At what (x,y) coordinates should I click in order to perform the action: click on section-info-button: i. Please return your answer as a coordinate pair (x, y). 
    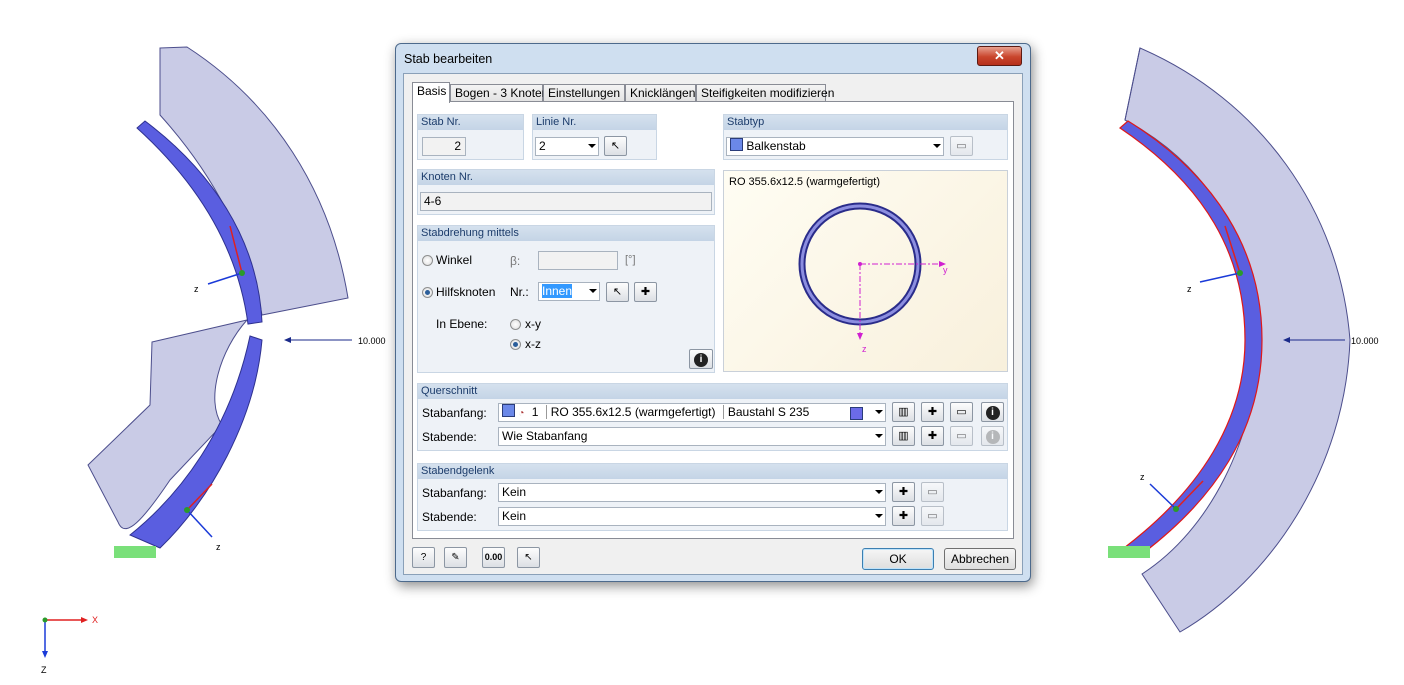
    Looking at the image, I should click on (992, 412).